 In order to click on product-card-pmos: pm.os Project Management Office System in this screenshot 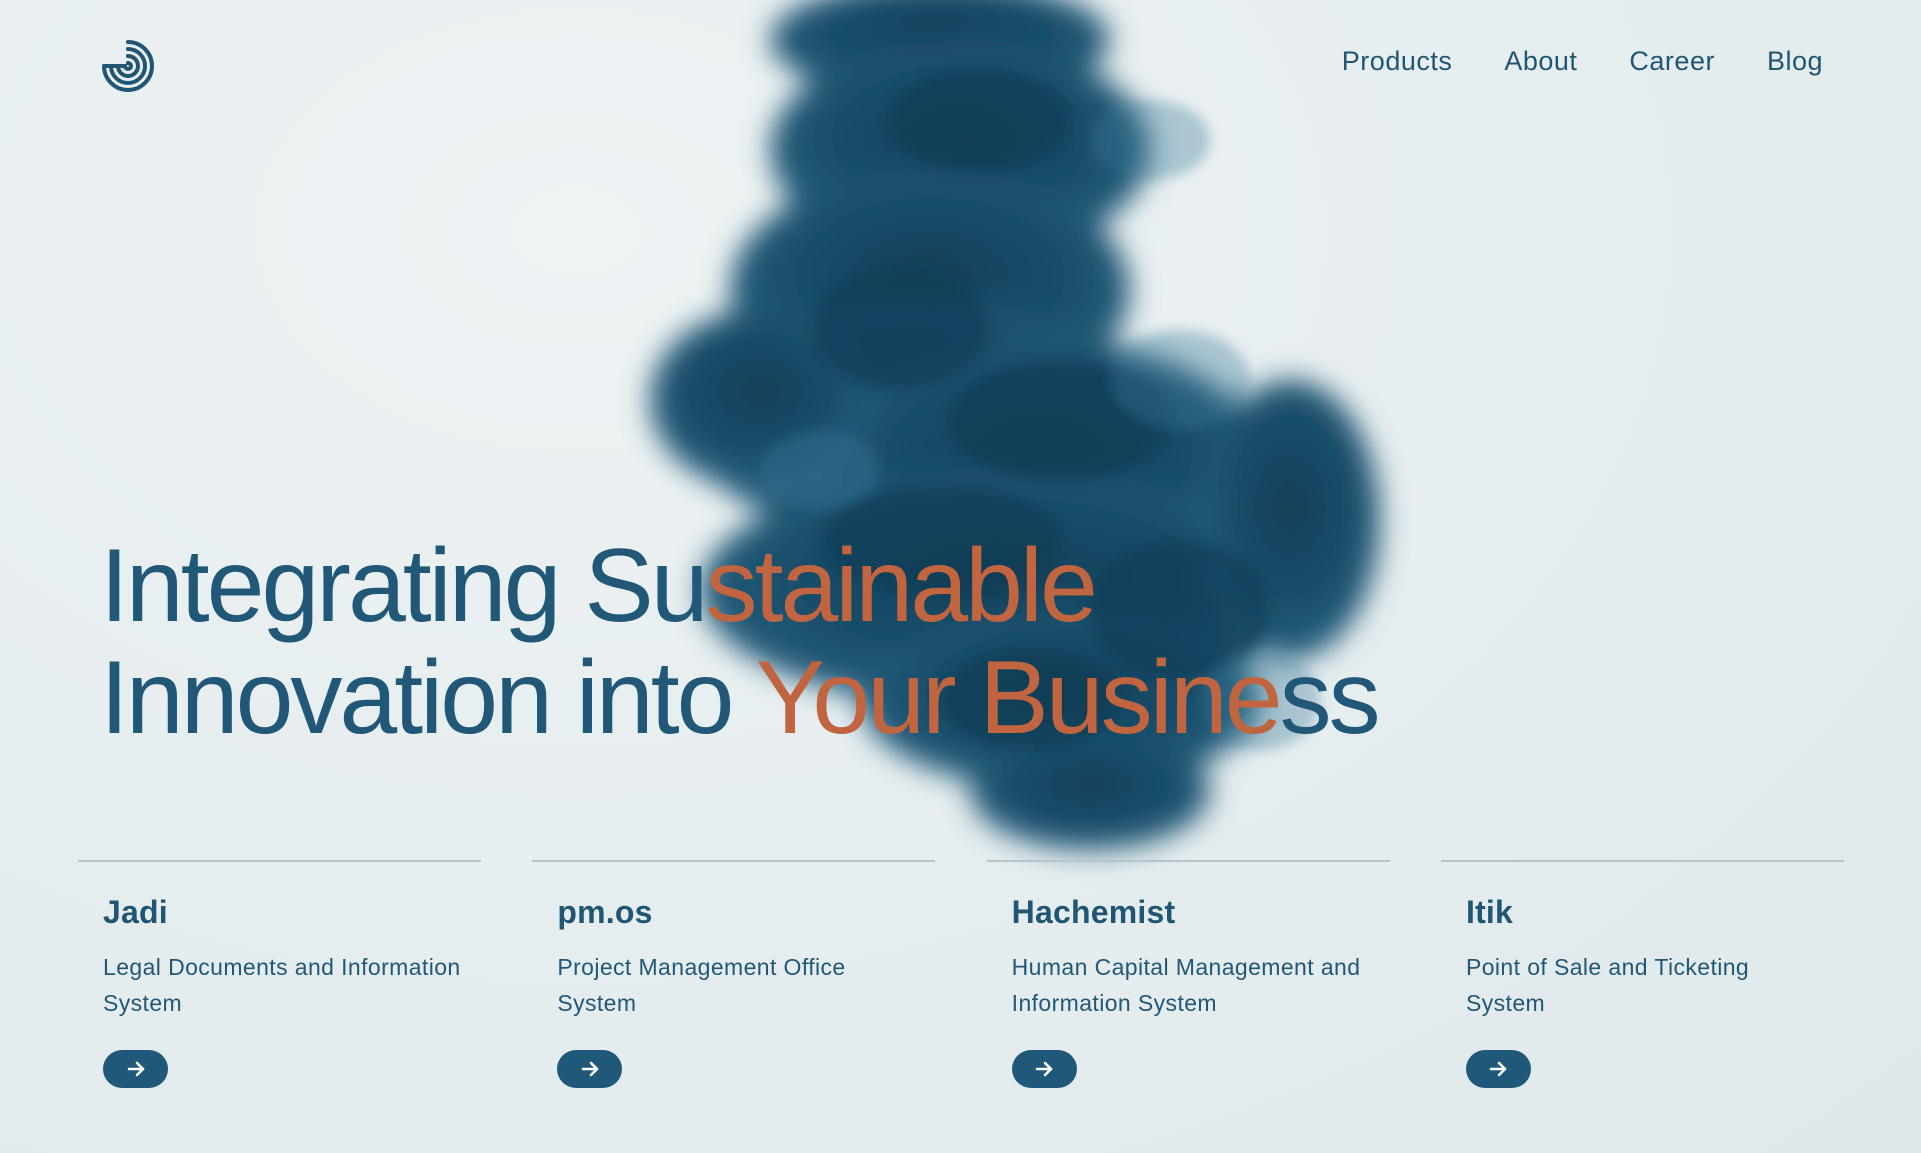, I will do `click(734, 974)`.